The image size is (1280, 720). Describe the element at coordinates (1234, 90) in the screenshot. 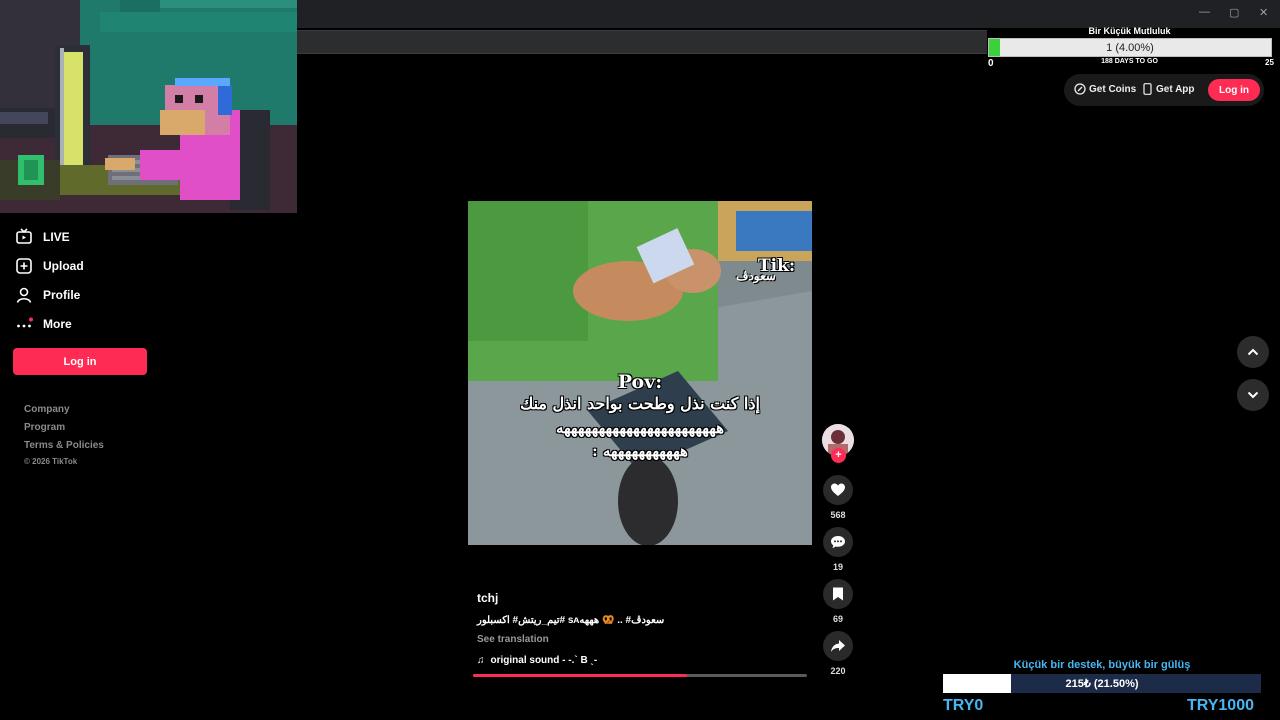

I see `header-login-button: Log in` at that location.